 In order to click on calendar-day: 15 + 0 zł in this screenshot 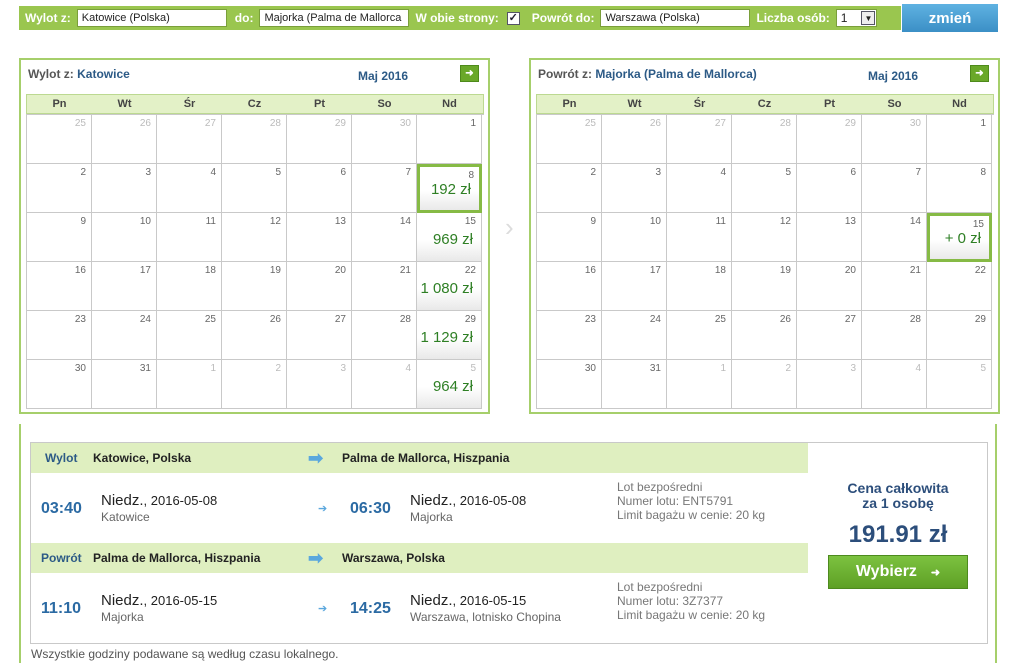, I will do `click(959, 237)`.